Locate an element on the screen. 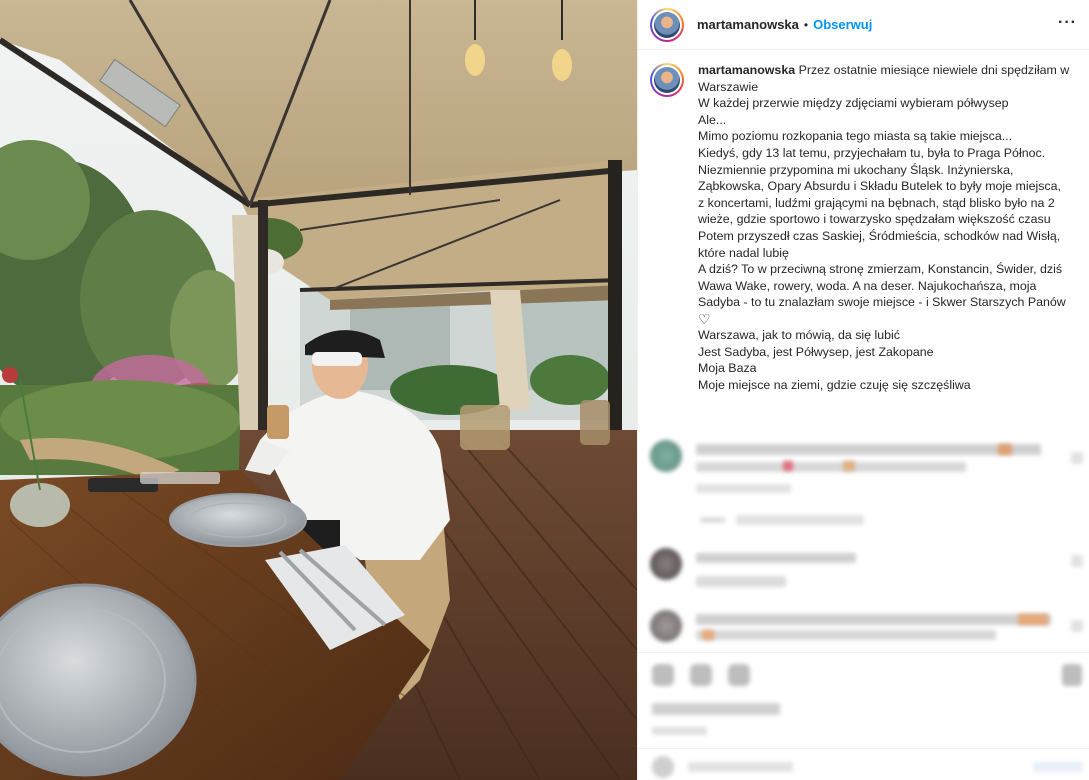 The width and height of the screenshot is (1089, 780). avatar is located at coordinates (667, 24).